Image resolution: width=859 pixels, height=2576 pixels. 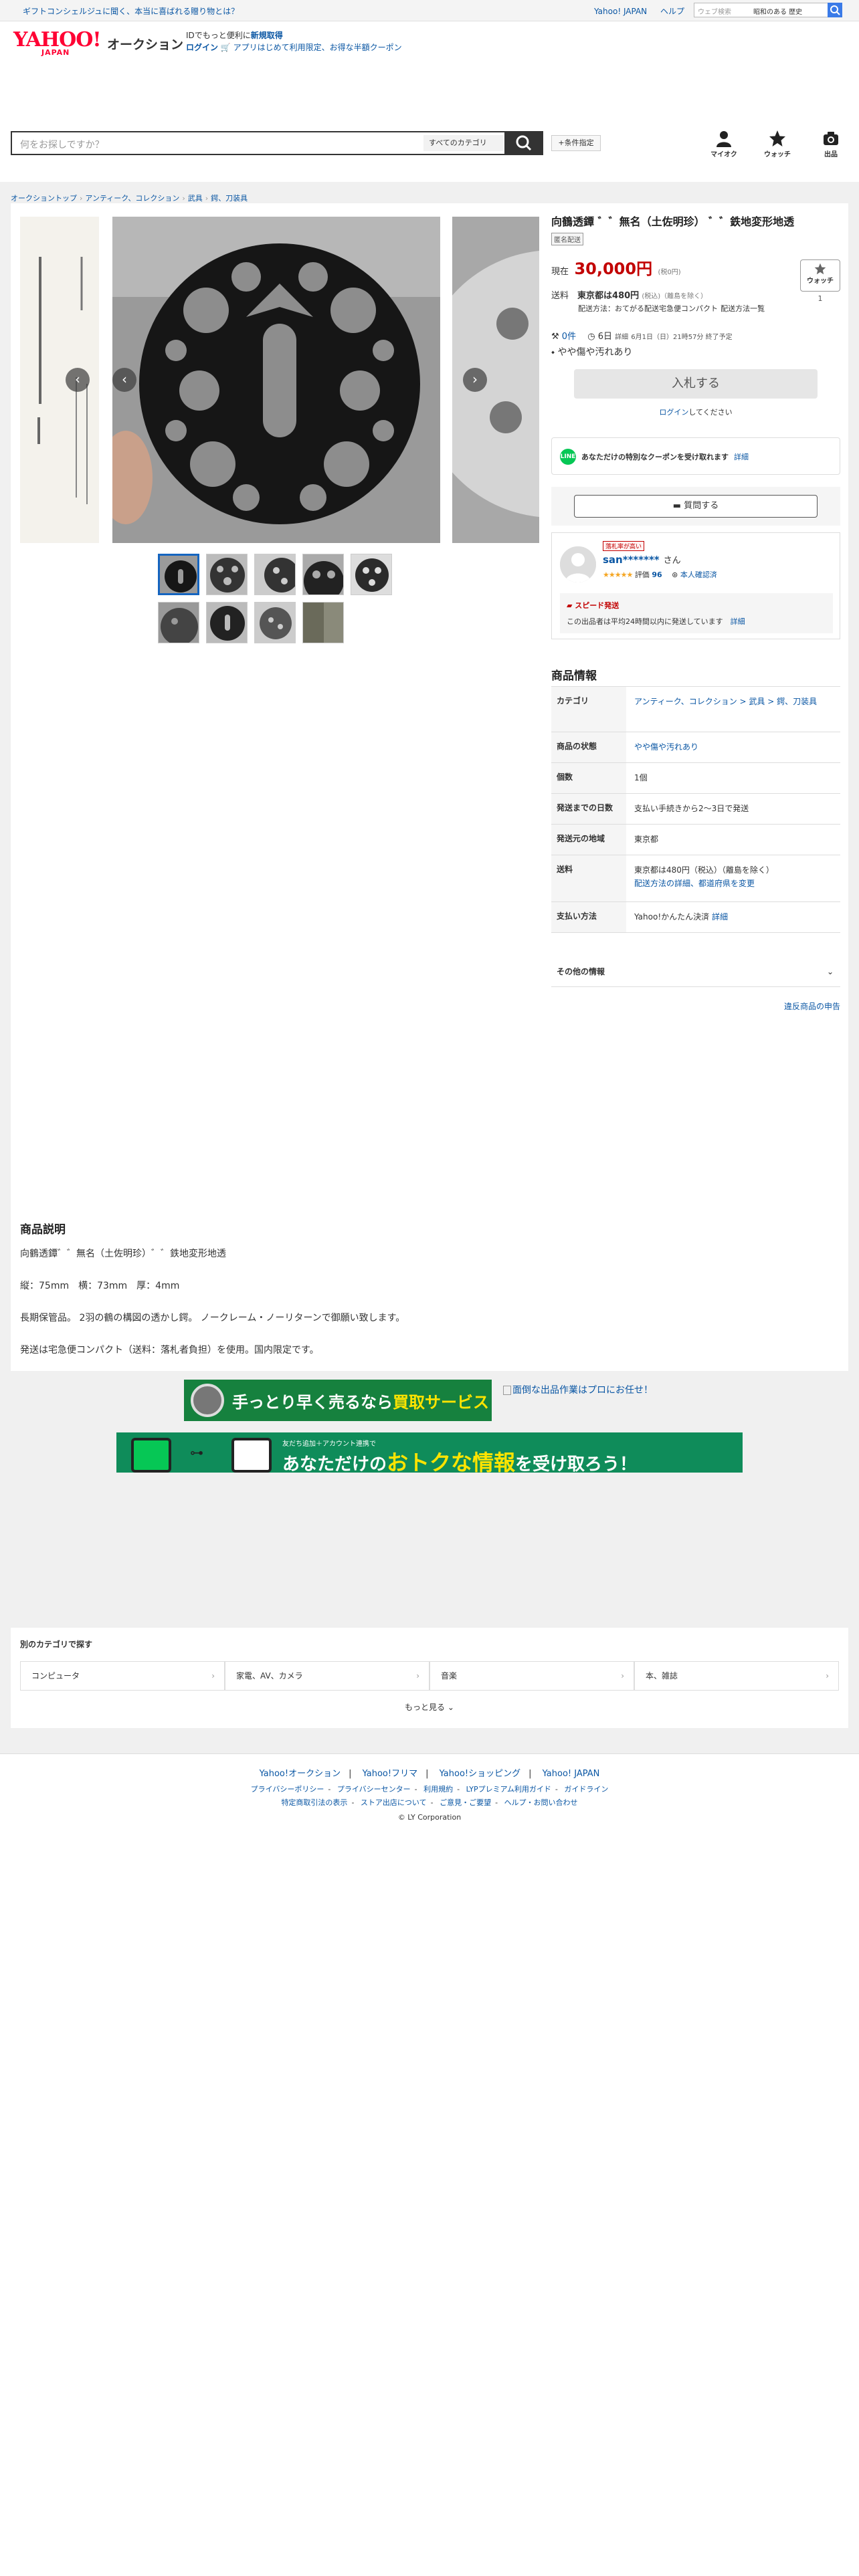 I want to click on my-auction-label: マイオク, so click(x=723, y=154).